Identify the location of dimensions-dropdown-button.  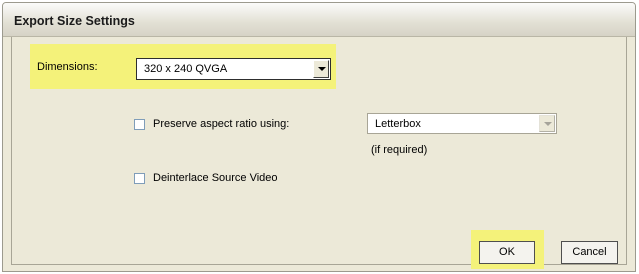
(321, 69).